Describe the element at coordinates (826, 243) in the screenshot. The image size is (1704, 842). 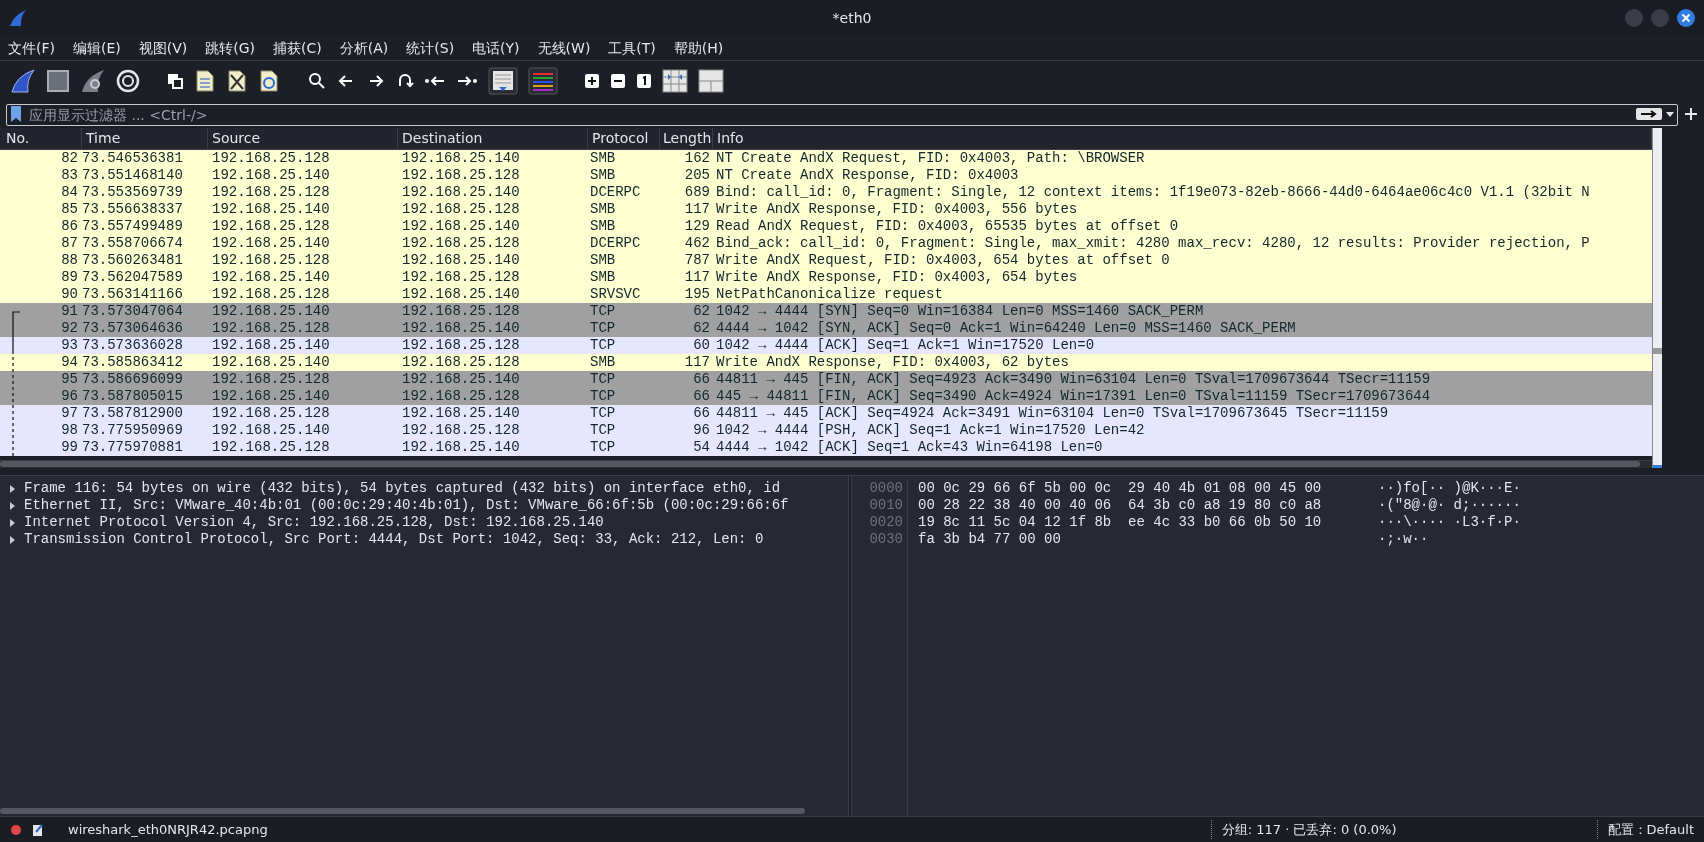
I see `packet-row: 87 73.558706674 192.168.25.140 192.168.25.128 DCERPC 462 Bind_ack: call_id: 0, Fragment: Single, max_xmit: 4280 max_recv: 4280, 12 results: Provider rejection, P` at that location.